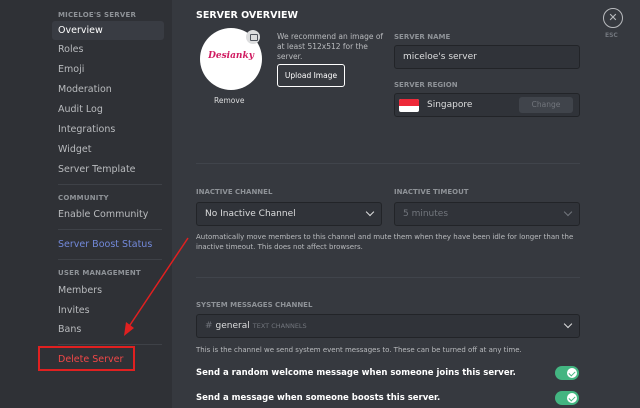 This screenshot has width=640, height=408. Describe the element at coordinates (450, 105) in the screenshot. I see `server-region-value: Singapore` at that location.